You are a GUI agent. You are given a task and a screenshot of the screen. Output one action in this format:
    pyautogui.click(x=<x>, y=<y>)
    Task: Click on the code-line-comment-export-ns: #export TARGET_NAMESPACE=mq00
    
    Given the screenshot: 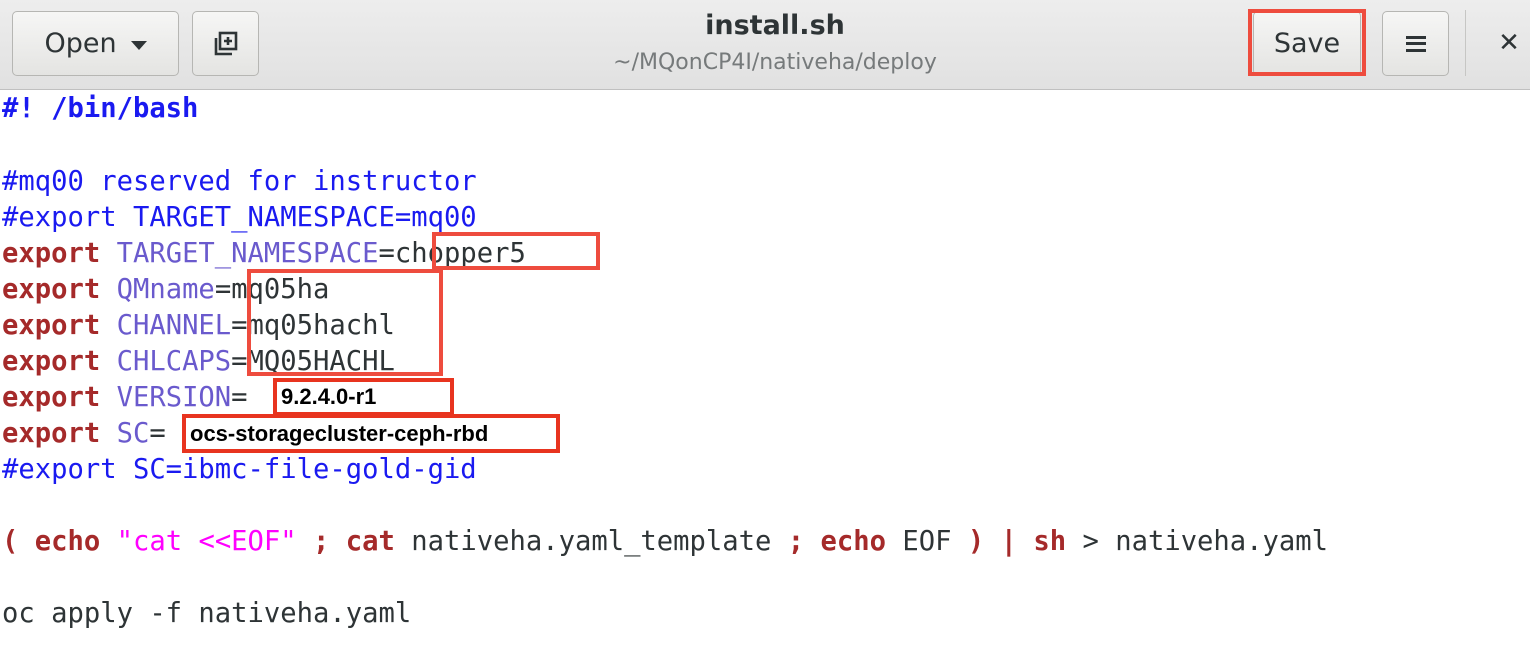 What is the action you would take?
    pyautogui.click(x=239, y=217)
    